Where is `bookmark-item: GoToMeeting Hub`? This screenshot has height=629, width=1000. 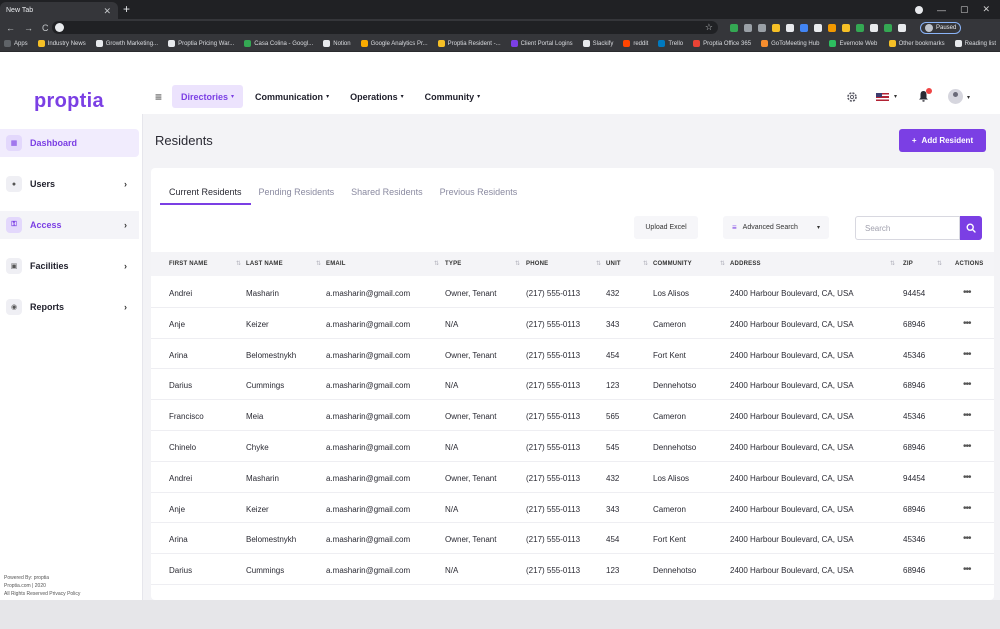 bookmark-item: GoToMeeting Hub is located at coordinates (790, 43).